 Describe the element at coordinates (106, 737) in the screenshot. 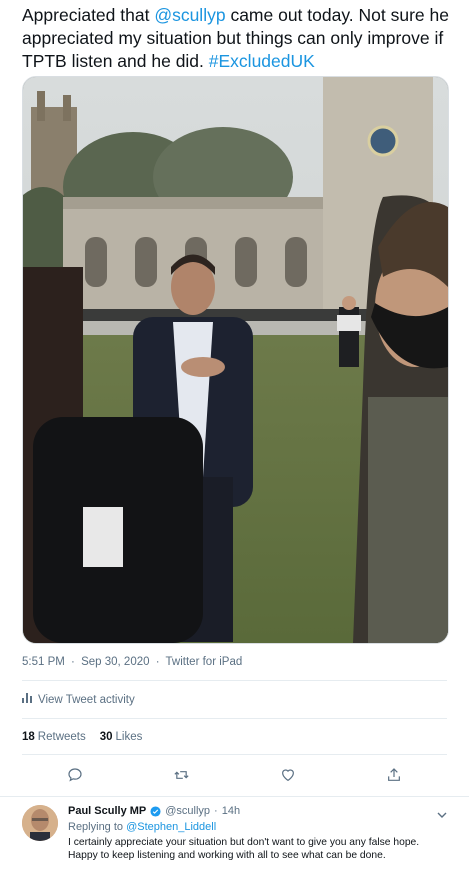

I see `likes-count: 30` at that location.